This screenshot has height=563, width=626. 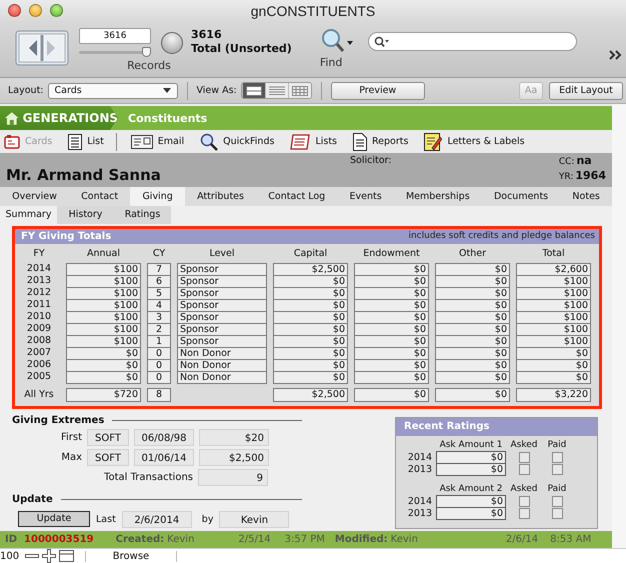 What do you see at coordinates (35, 10) in the screenshot?
I see `minimize-button` at bounding box center [35, 10].